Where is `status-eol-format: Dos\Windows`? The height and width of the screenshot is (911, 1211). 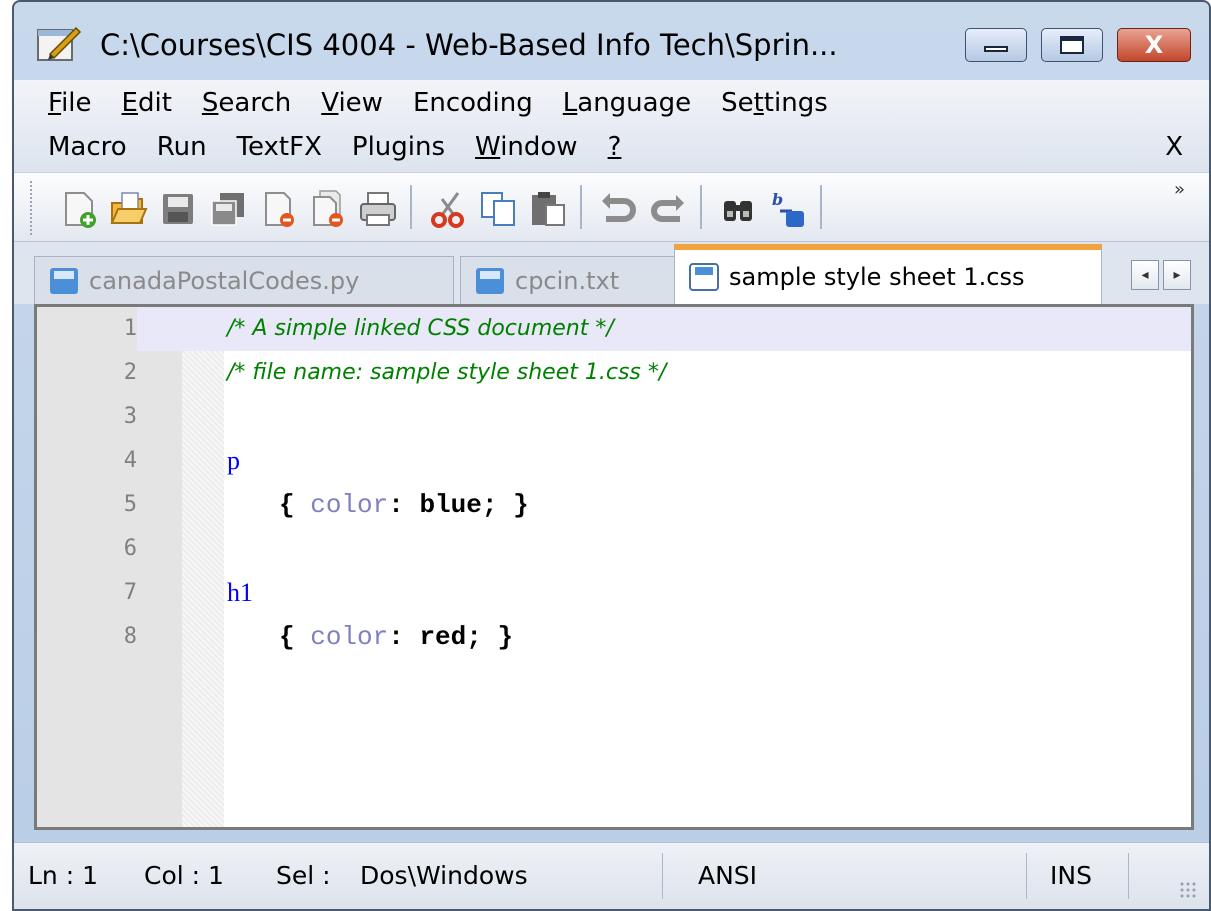 status-eol-format: Dos\Windows is located at coordinates (444, 875).